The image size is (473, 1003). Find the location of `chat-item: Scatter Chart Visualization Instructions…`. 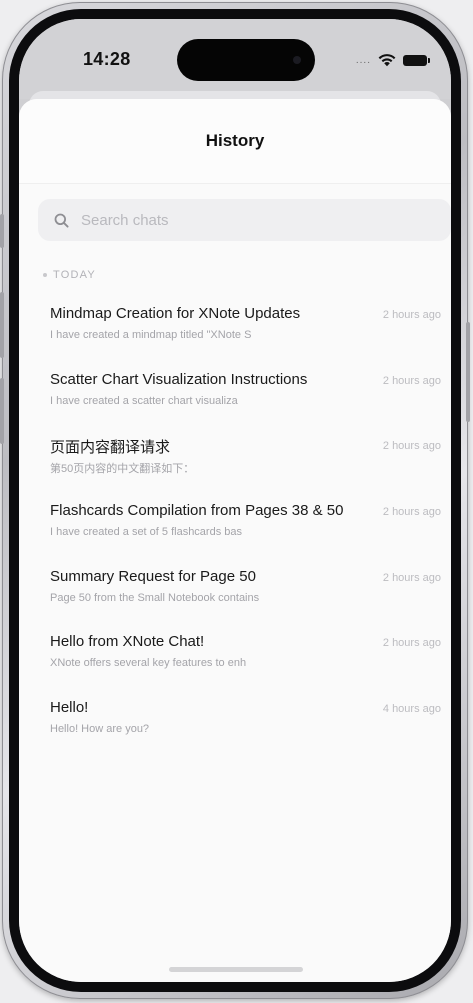

chat-item: Scatter Chart Visualization Instructions… is located at coordinates (235, 396).